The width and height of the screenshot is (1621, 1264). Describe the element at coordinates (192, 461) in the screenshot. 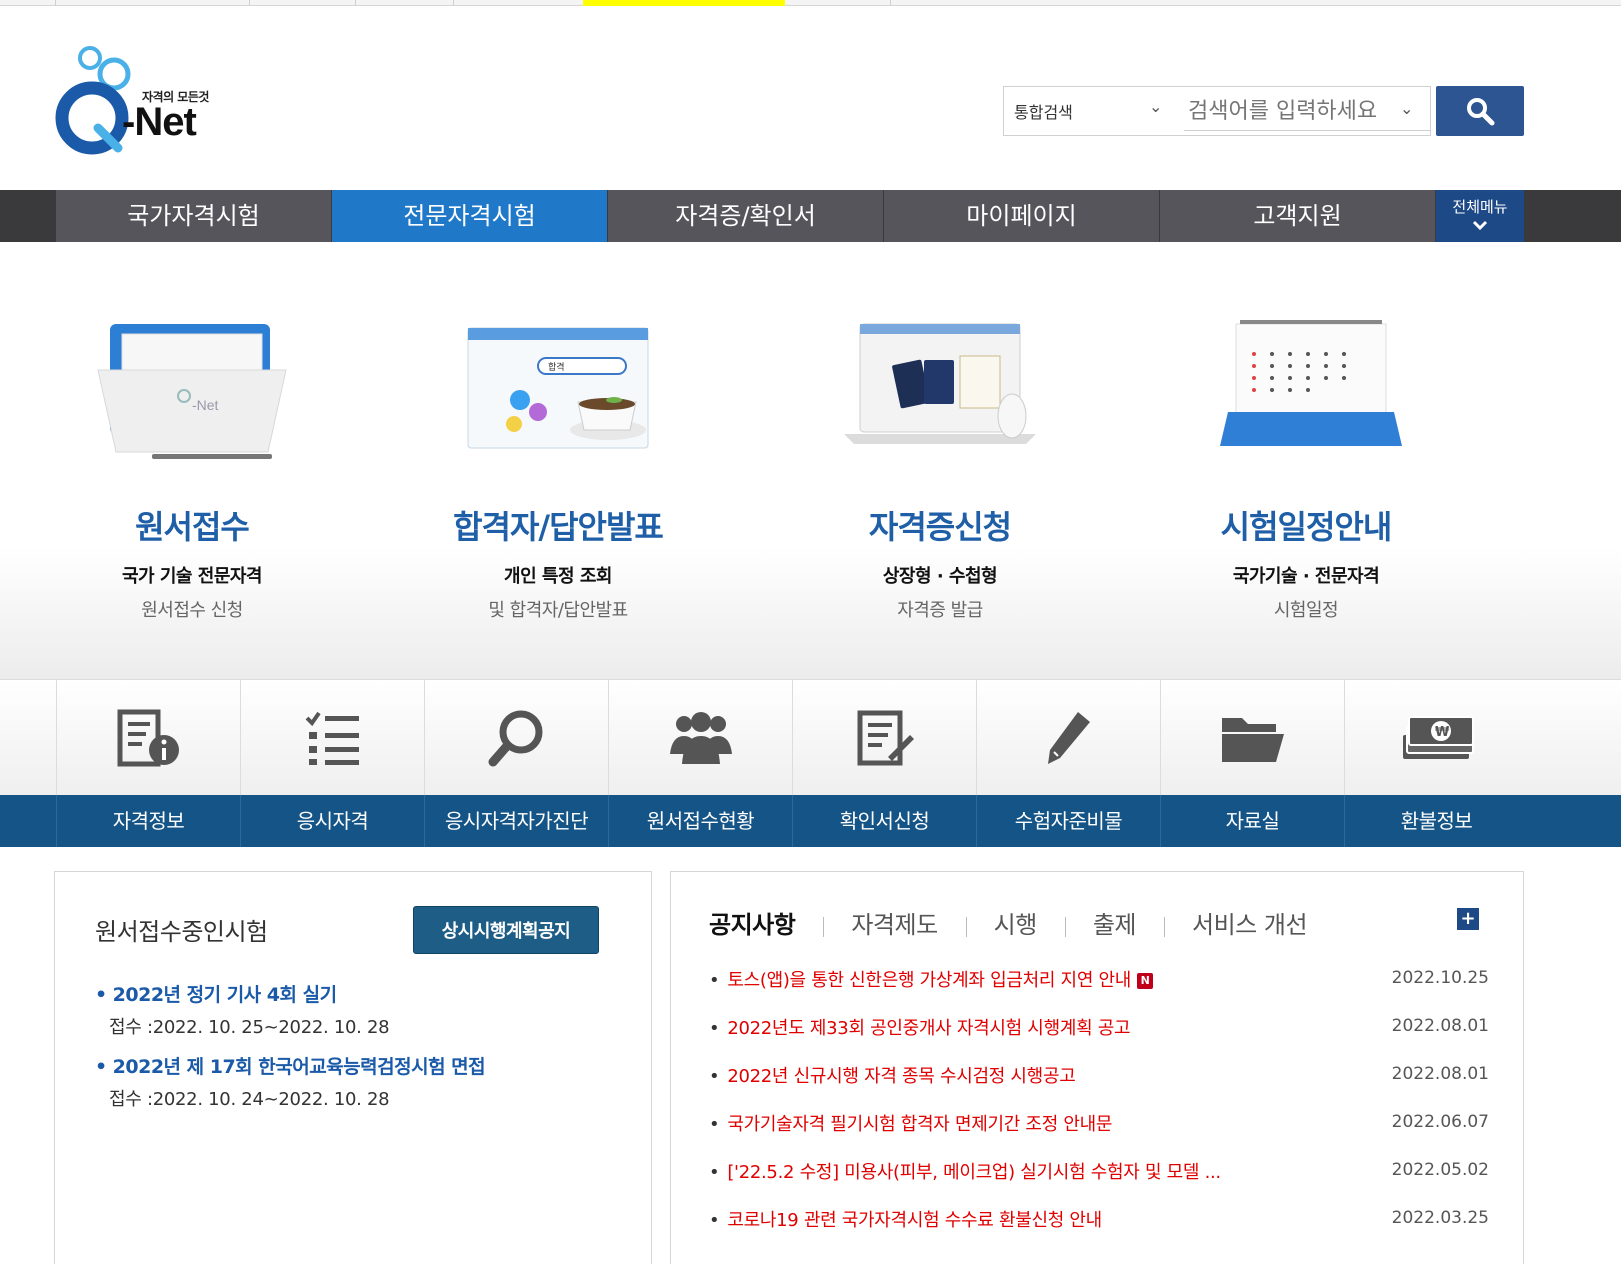

I see `service-application: -Net 원서접수 국가 기술 전문자격 원서접수 신청` at that location.